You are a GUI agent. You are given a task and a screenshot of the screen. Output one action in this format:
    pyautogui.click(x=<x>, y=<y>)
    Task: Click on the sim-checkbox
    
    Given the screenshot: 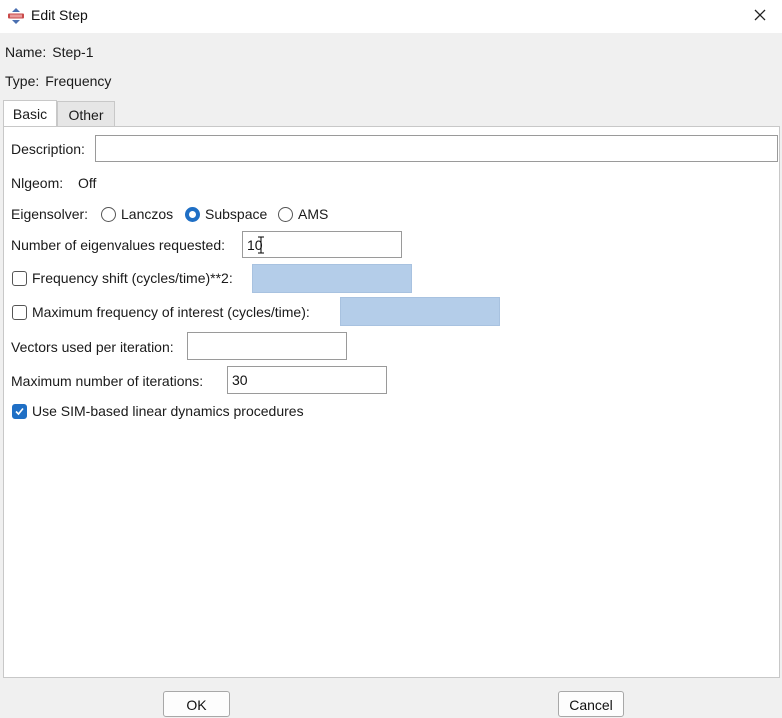 What is the action you would take?
    pyautogui.click(x=19, y=411)
    